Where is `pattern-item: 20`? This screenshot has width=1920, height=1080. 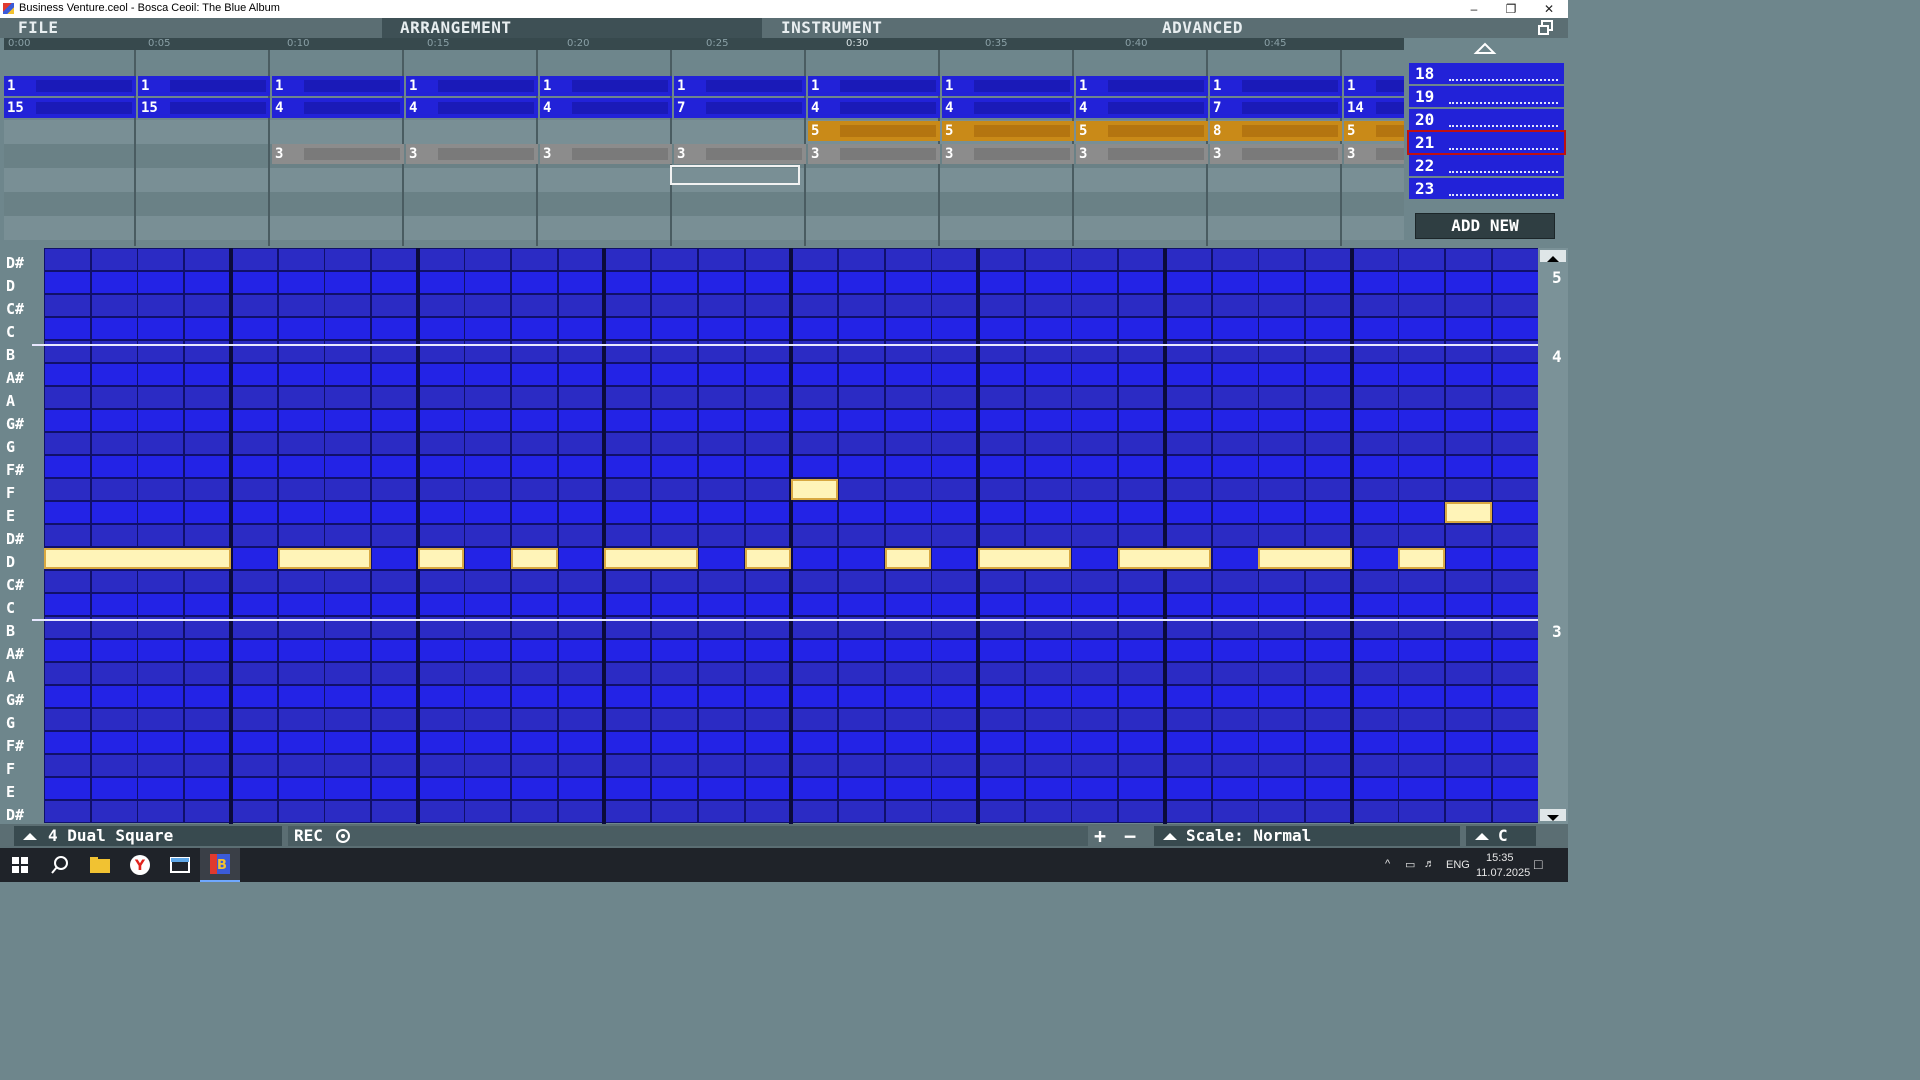
pattern-item: 20 is located at coordinates (1486, 119).